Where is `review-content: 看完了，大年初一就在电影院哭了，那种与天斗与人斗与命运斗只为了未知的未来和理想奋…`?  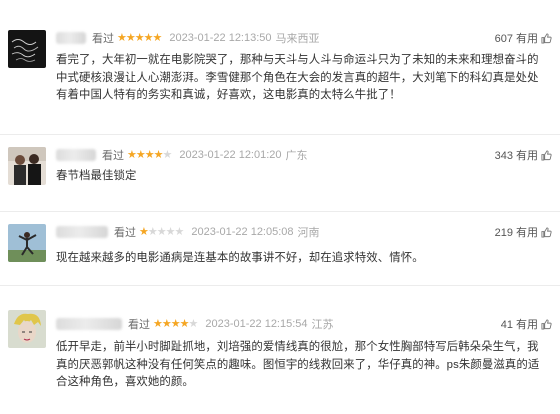 review-content: 看完了，大年初一就在电影院哭了，那种与天斗与人斗与命运斗只为了未知的未来和理想奋… is located at coordinates (297, 77).